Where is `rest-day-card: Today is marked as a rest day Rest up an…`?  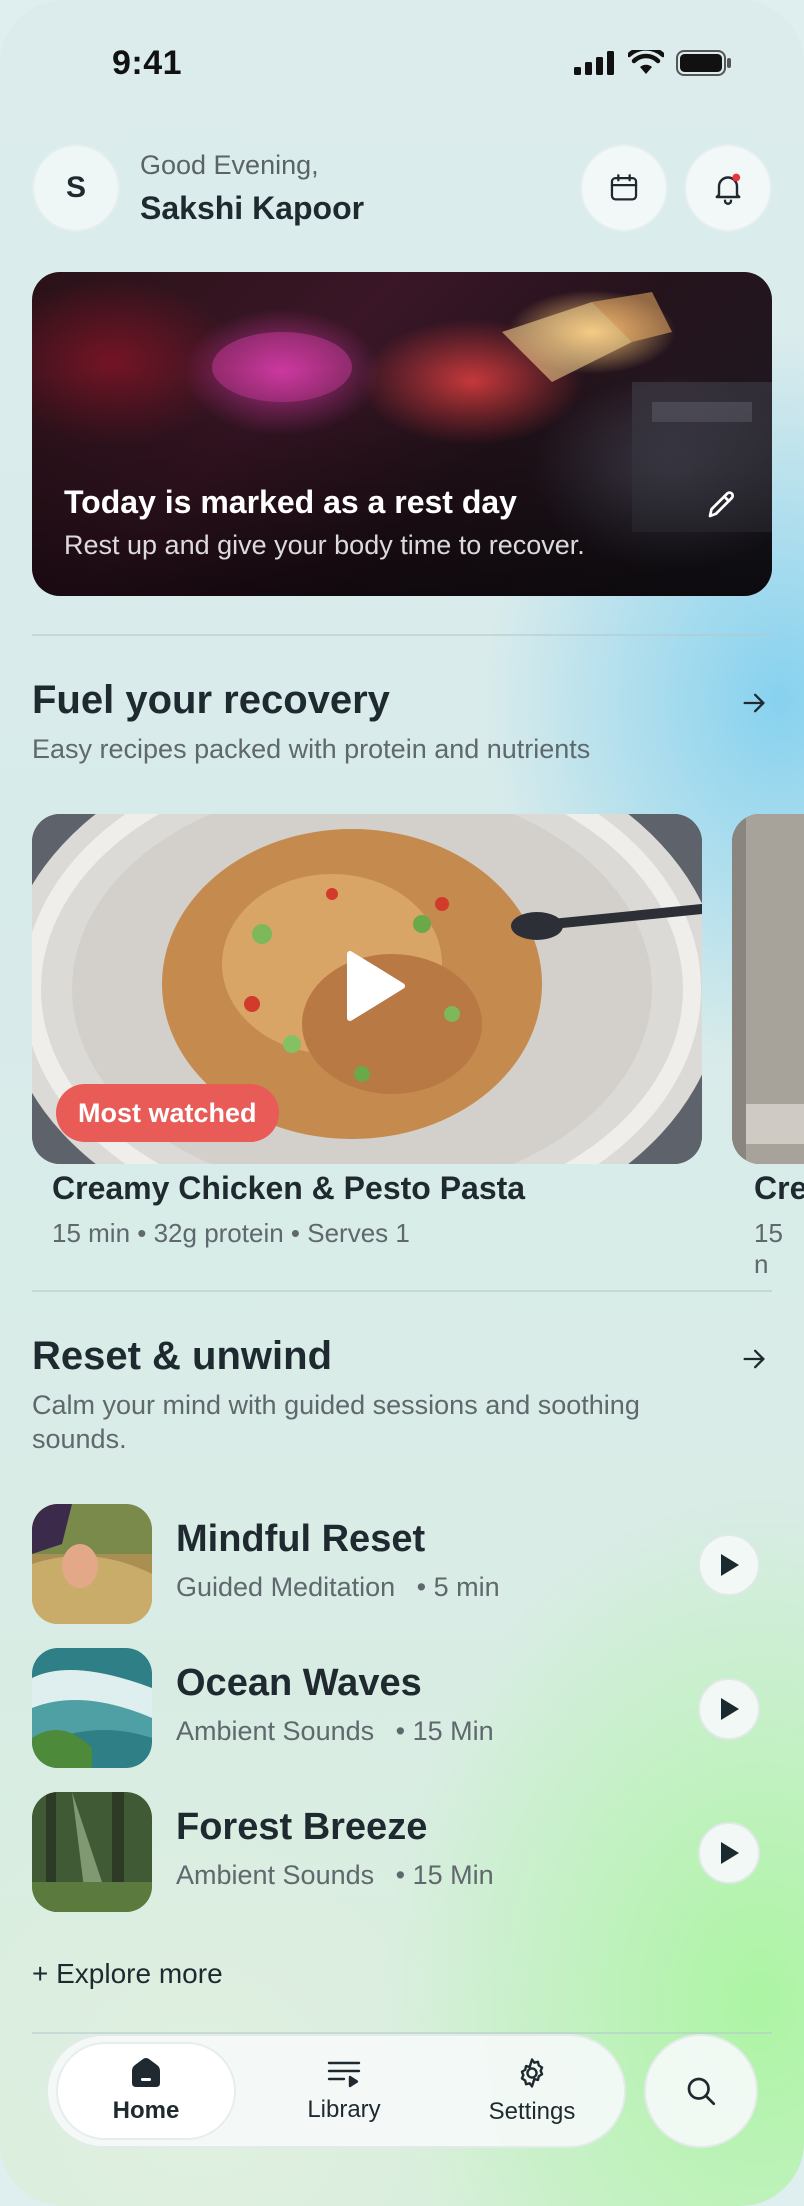
rest-day-card: Today is marked as a rest day Rest up an… is located at coordinates (402, 434).